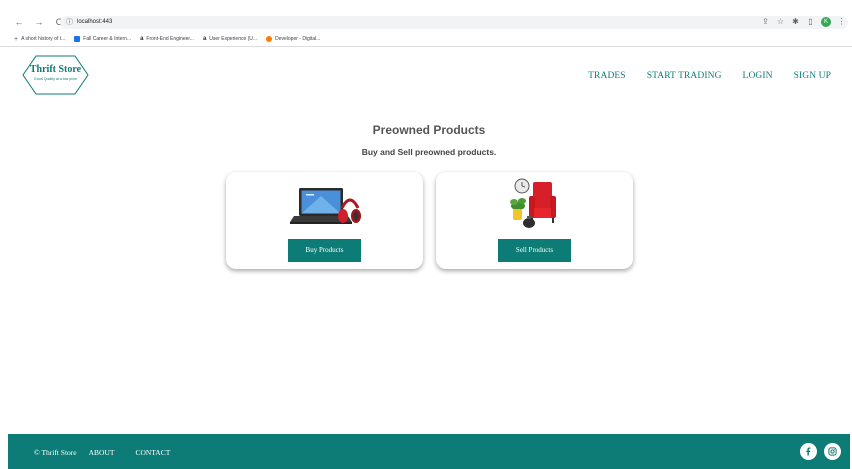 The width and height of the screenshot is (852, 469). I want to click on share-icon: ⇪, so click(765, 22).